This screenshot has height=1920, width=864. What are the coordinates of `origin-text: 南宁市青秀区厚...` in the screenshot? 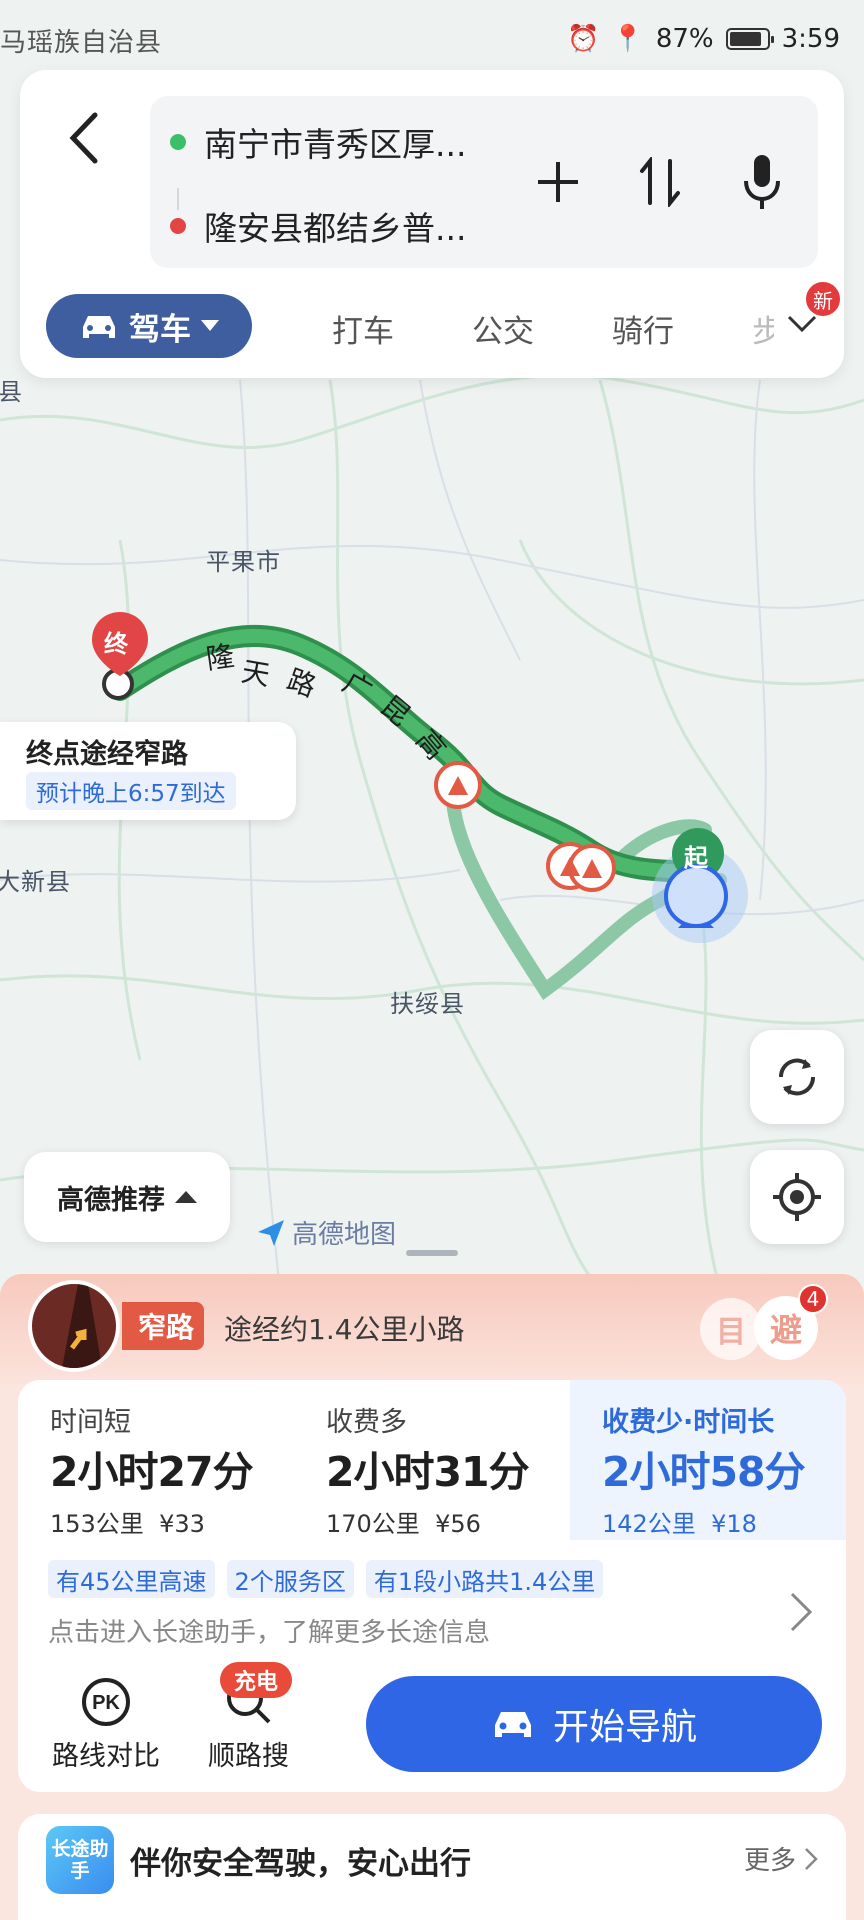 It's located at (335, 144).